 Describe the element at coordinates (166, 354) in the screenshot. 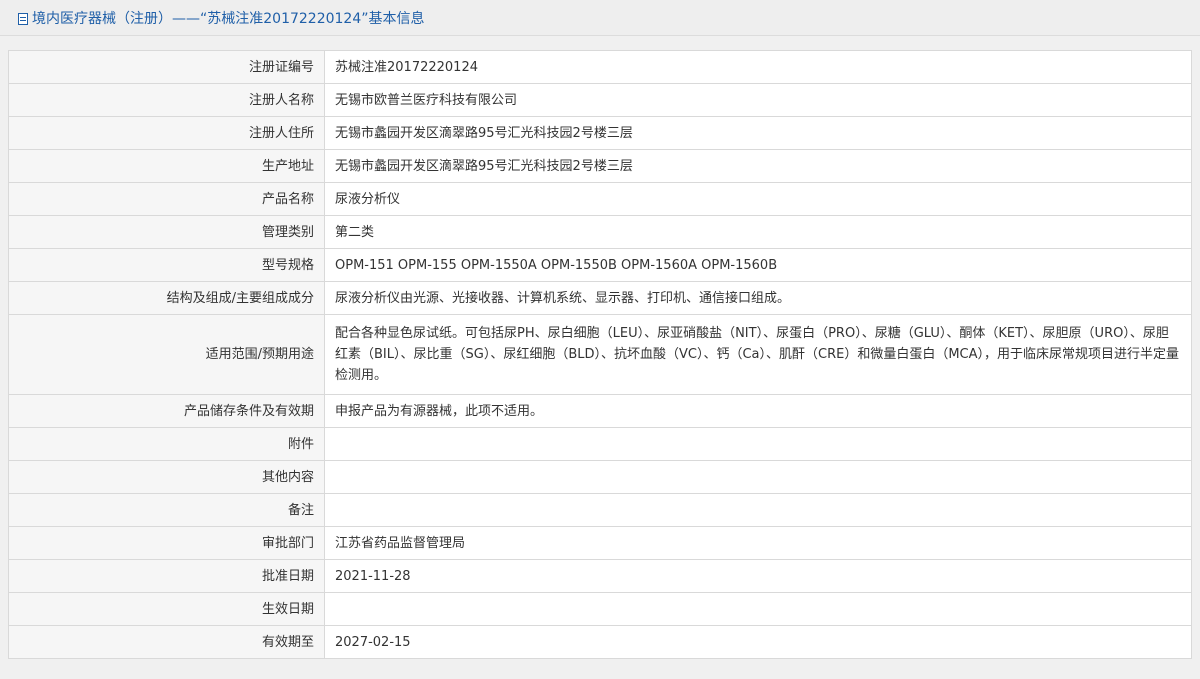

I see `row-label: 适用范围/预期用途` at that location.